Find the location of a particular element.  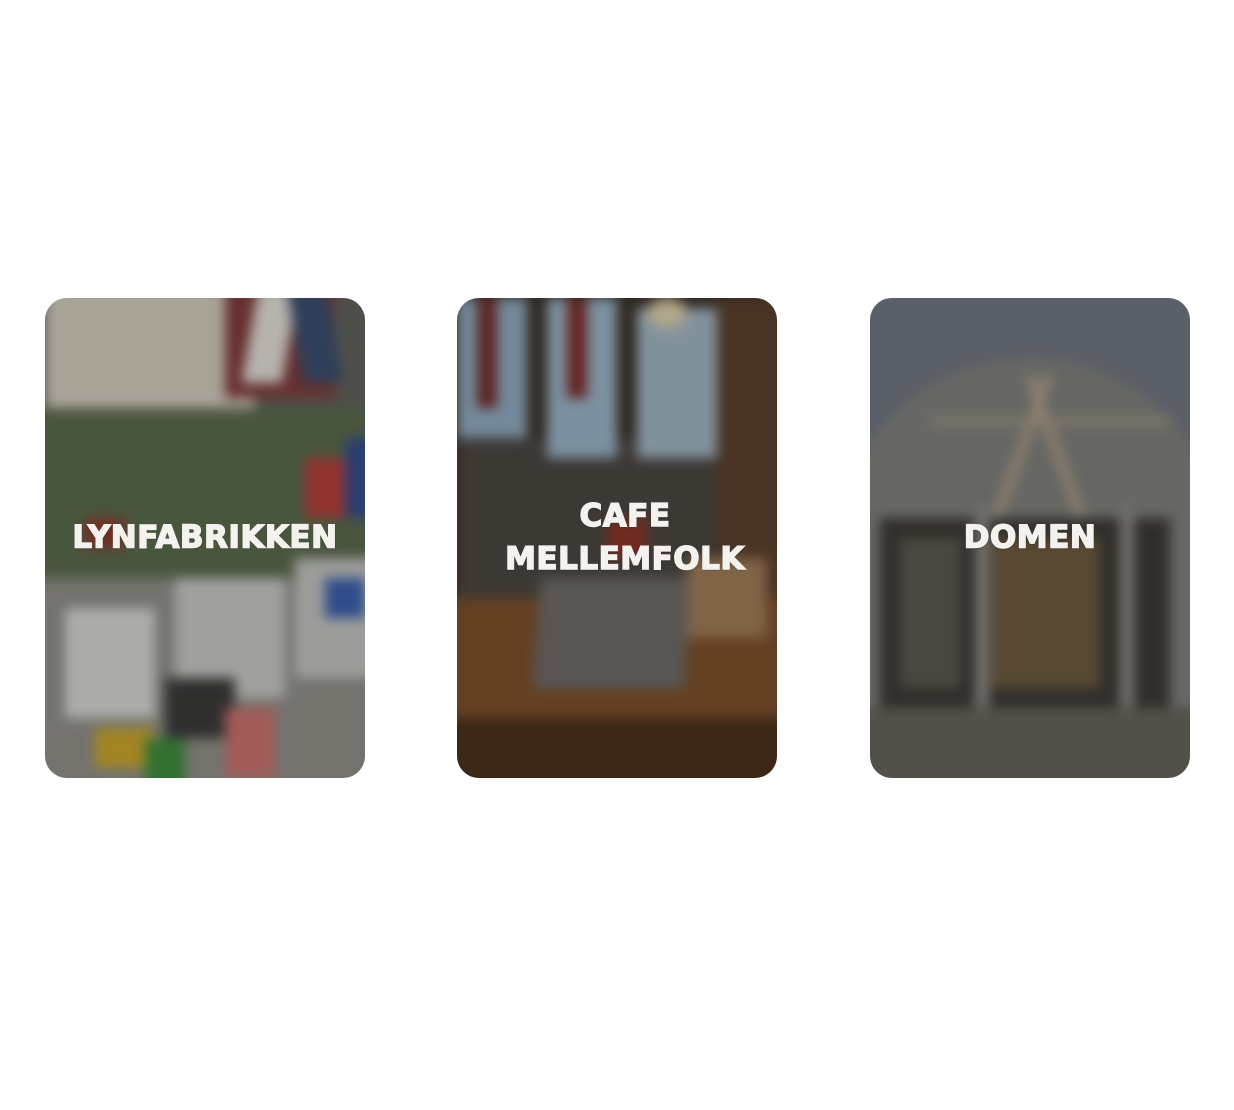

card-lynfabrikken: LYNFABRIKKEN is located at coordinates (205, 538).